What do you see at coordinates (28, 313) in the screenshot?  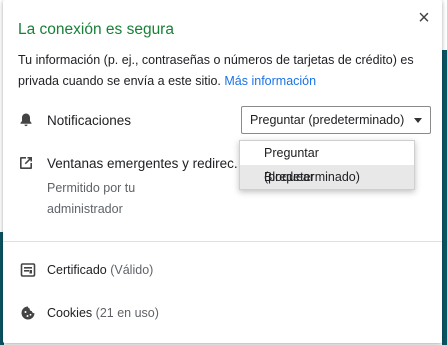 I see `cookie-icon` at bounding box center [28, 313].